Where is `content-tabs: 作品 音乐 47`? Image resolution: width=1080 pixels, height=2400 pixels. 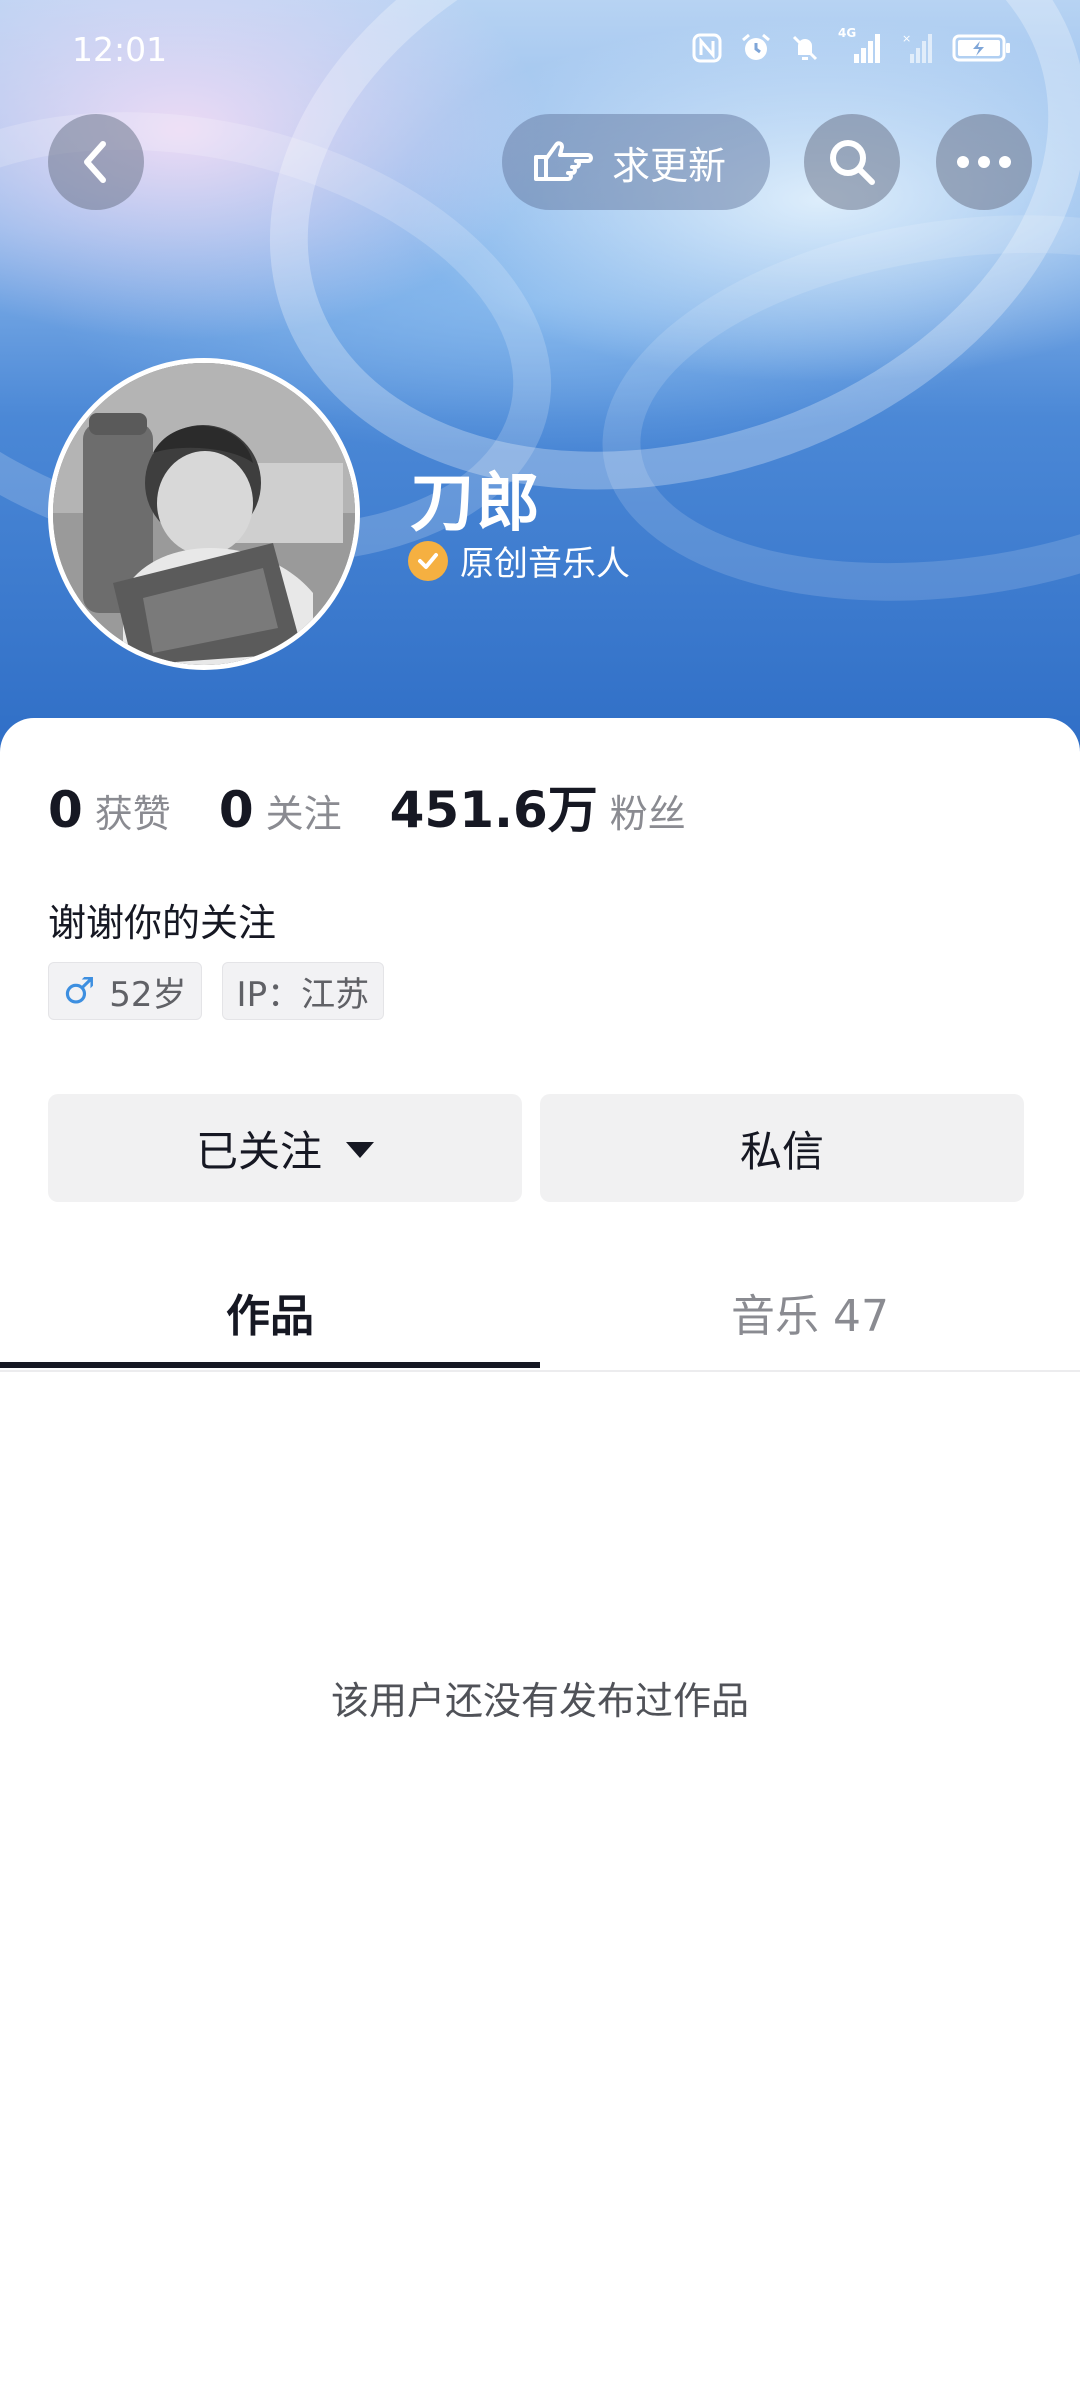
content-tabs: 作品 音乐 47 is located at coordinates (540, 1313).